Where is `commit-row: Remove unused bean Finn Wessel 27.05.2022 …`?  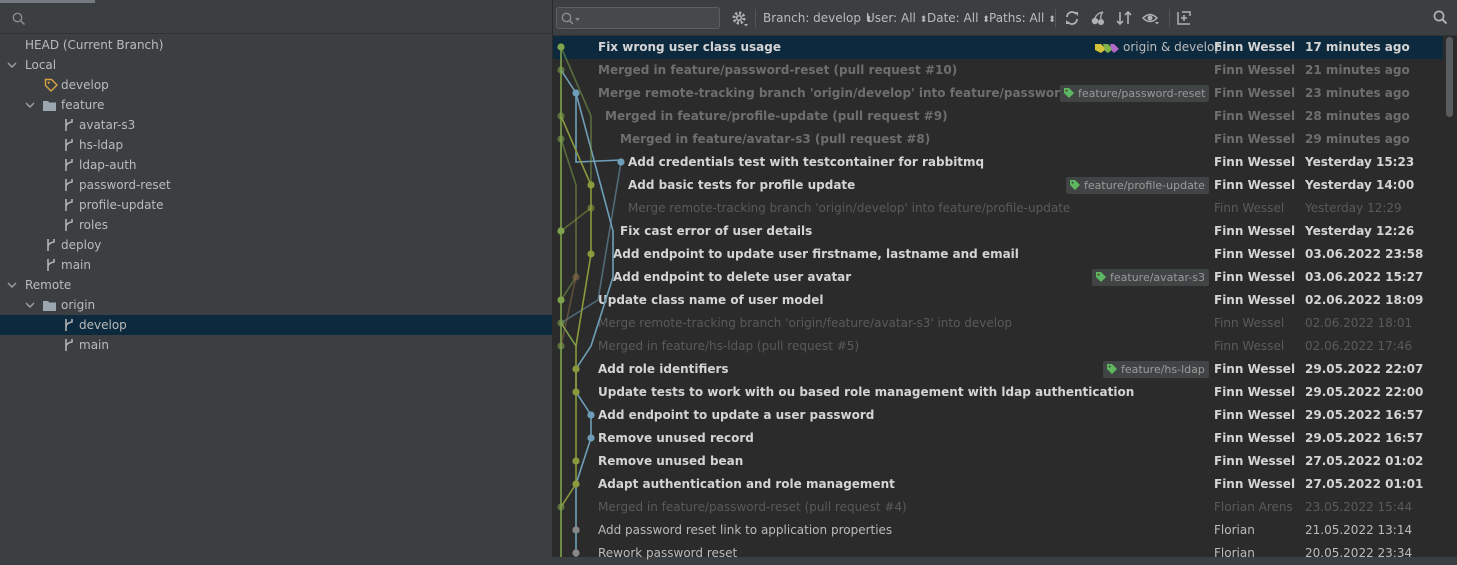
commit-row: Remove unused bean Finn Wessel 27.05.2022 … is located at coordinates (998, 461).